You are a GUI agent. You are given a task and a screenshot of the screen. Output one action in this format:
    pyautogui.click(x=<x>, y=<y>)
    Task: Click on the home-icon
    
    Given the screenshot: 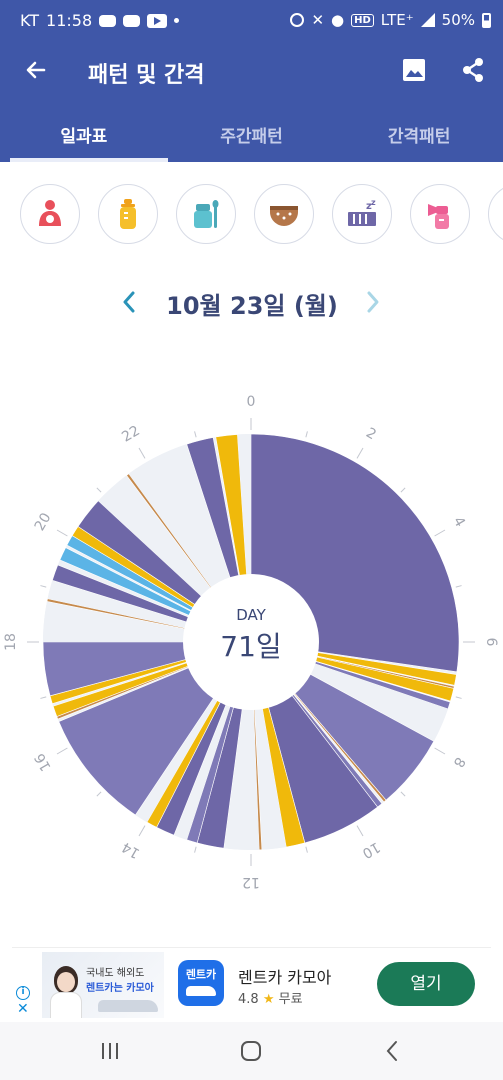 What is the action you would take?
    pyautogui.click(x=251, y=1051)
    